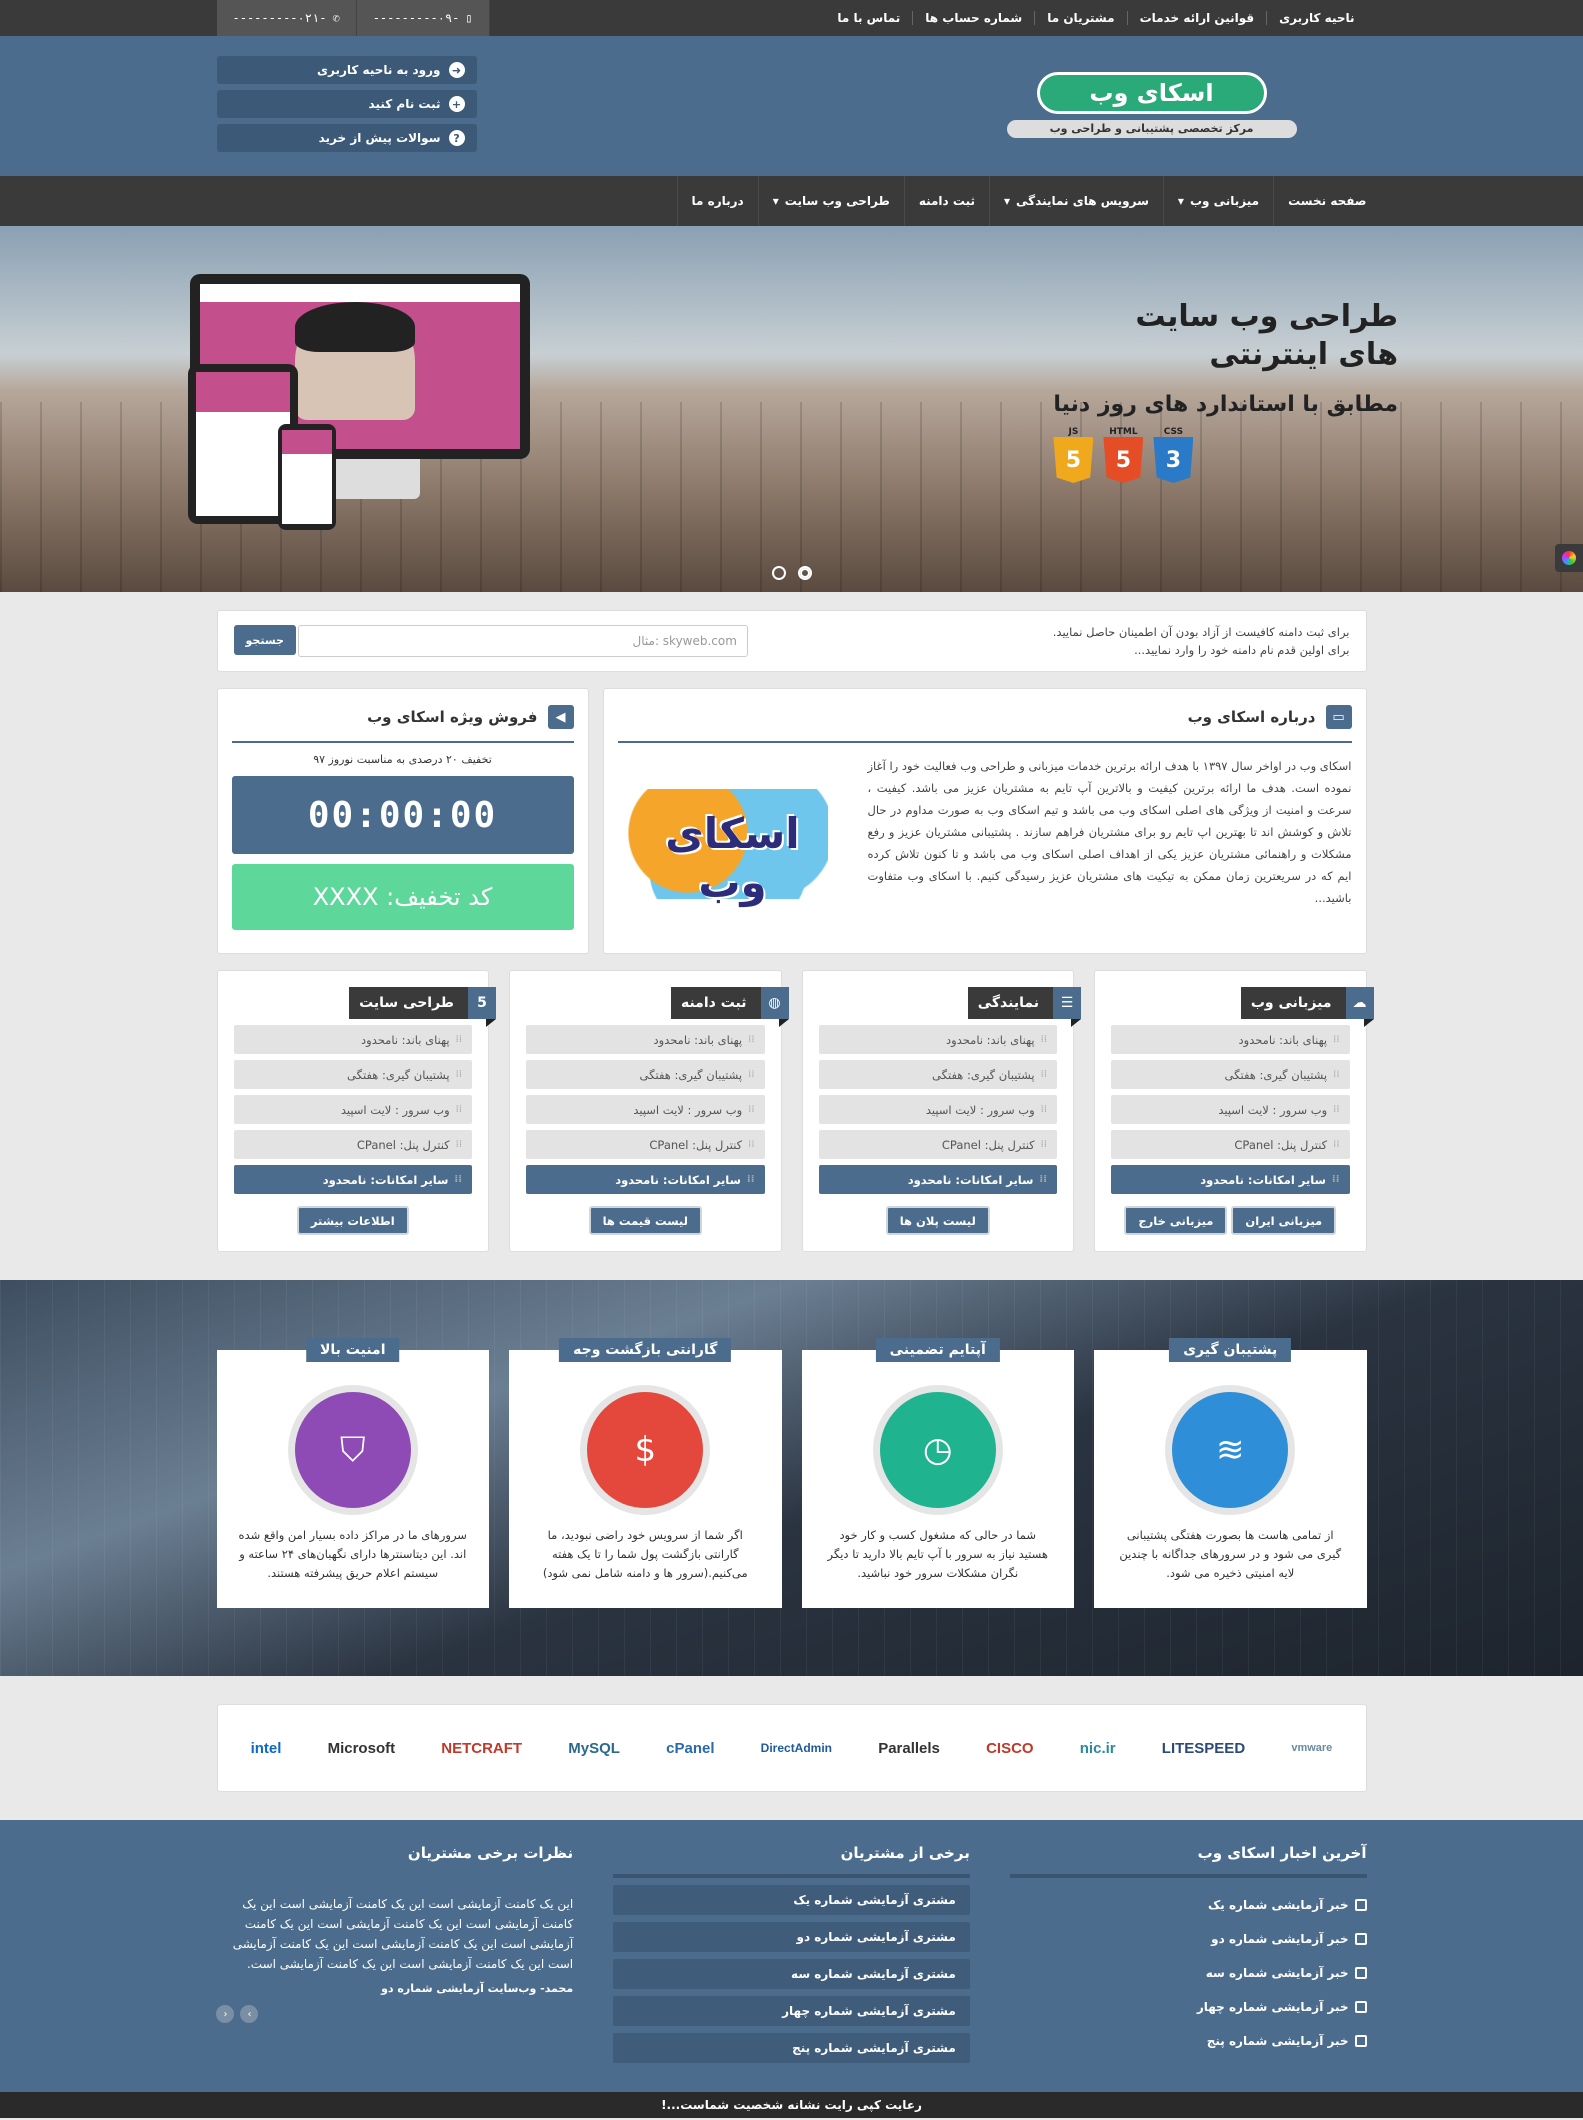 The image size is (1583, 2120). I want to click on nav-about: درباره ما, so click(717, 201).